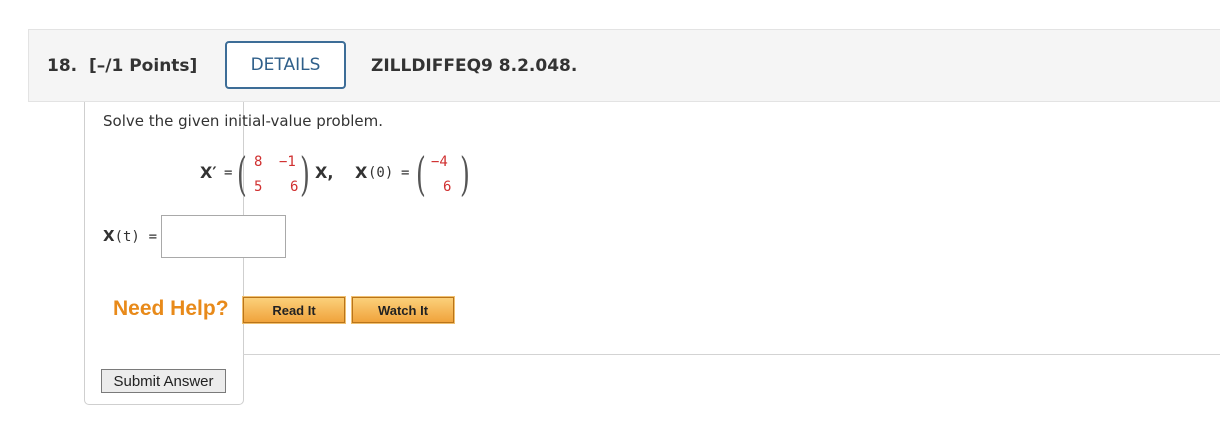 This screenshot has height=428, width=1220. Describe the element at coordinates (381, 173) in the screenshot. I see `ic-arg: (0)` at that location.